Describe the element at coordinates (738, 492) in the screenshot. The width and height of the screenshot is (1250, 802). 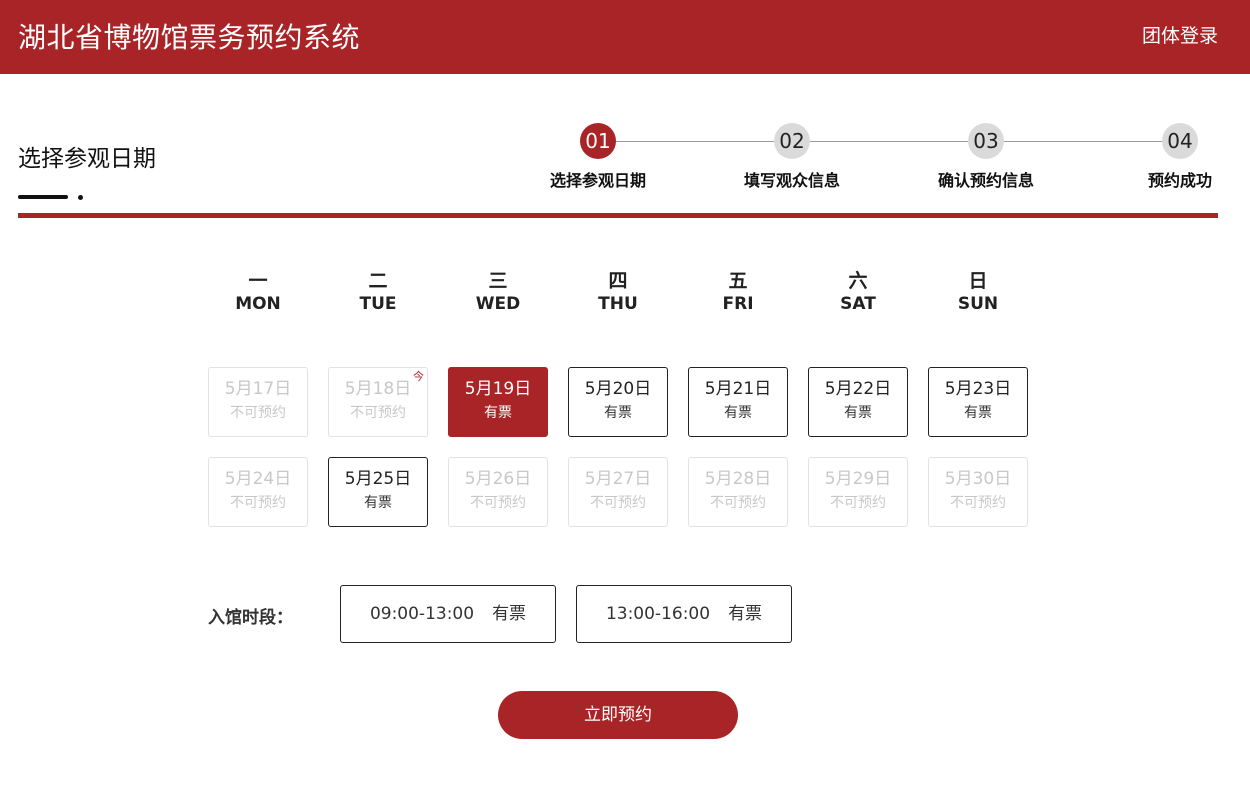
I see `date-cell: 5月28日 不可预约` at that location.